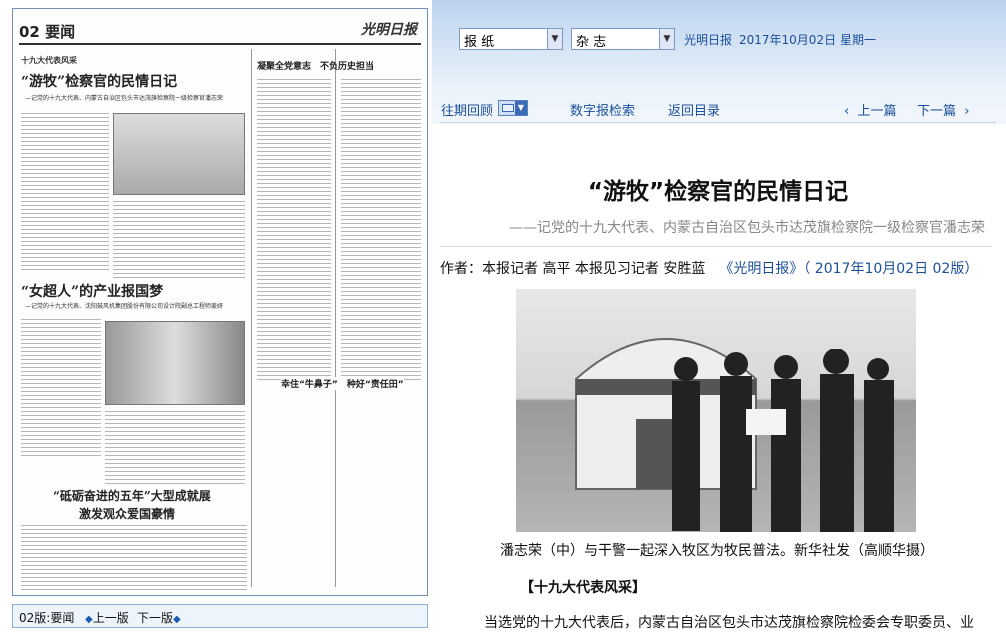 The image size is (1006, 637). Describe the element at coordinates (177, 619) in the screenshot. I see `triangle-right-icon: ◆` at that location.